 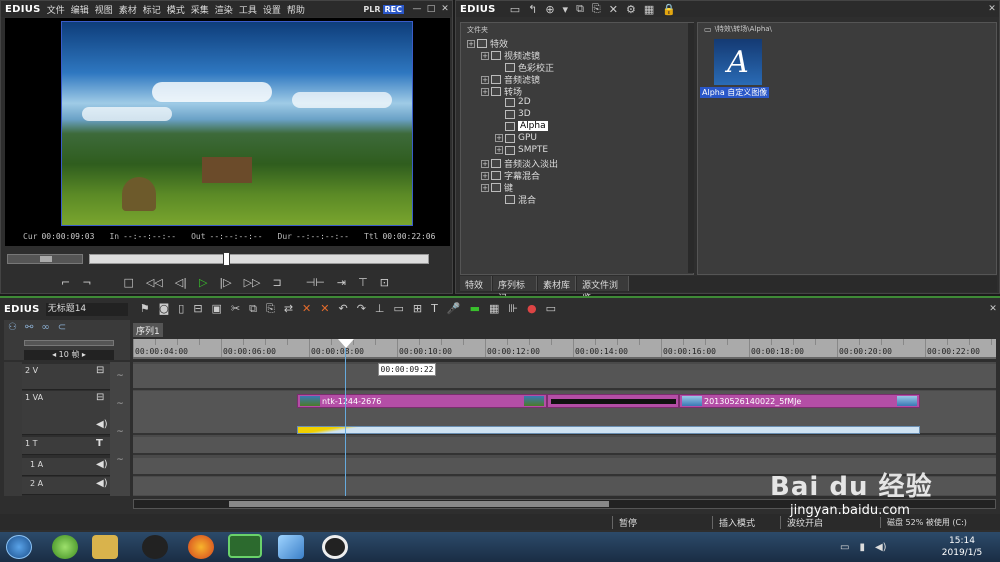 What do you see at coordinates (631, 9) in the screenshot?
I see `properties-icon: ⚙` at bounding box center [631, 9].